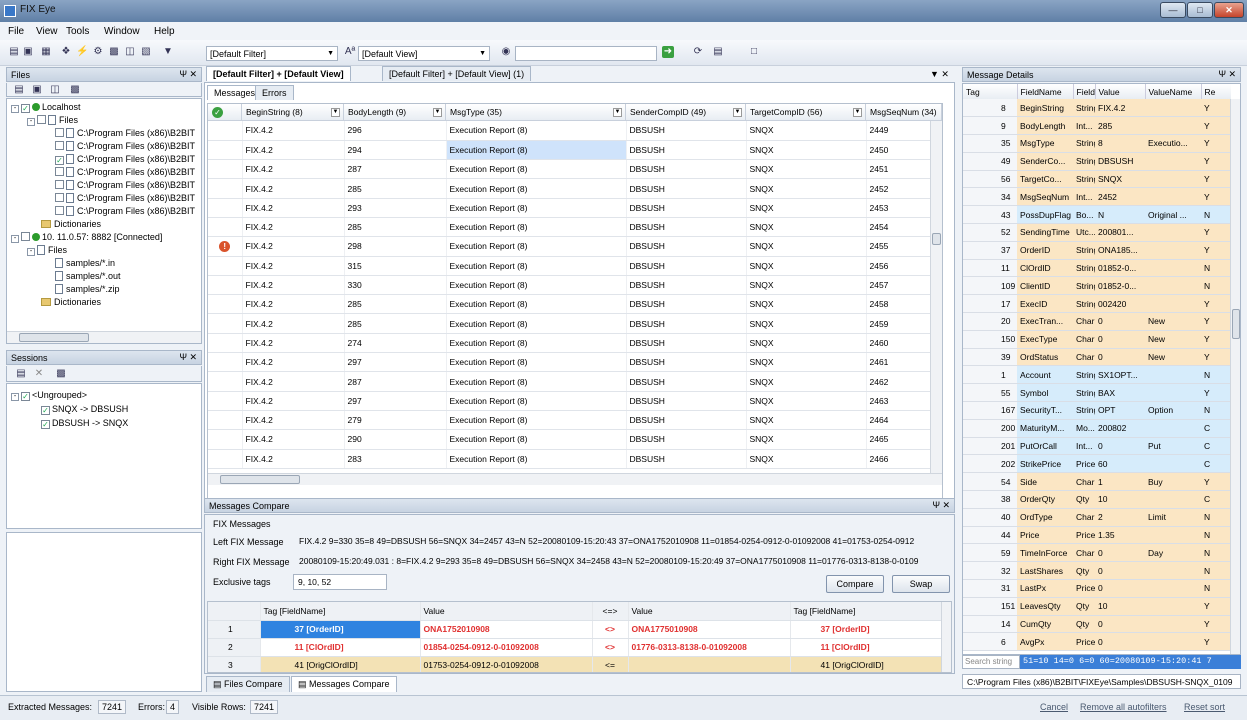  I want to click on detail-row: 6 AvgPx Price 0 Y, so click(1097, 642).